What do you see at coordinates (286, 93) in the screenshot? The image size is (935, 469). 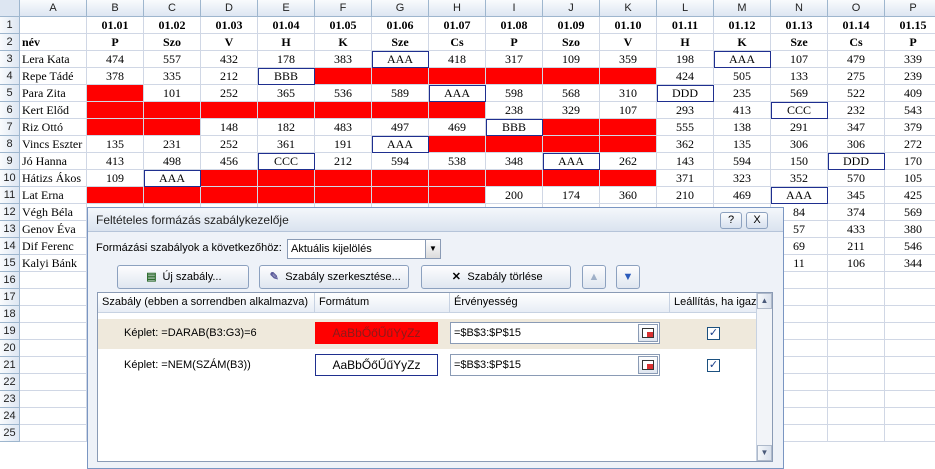 I see `data-cell: 365` at bounding box center [286, 93].